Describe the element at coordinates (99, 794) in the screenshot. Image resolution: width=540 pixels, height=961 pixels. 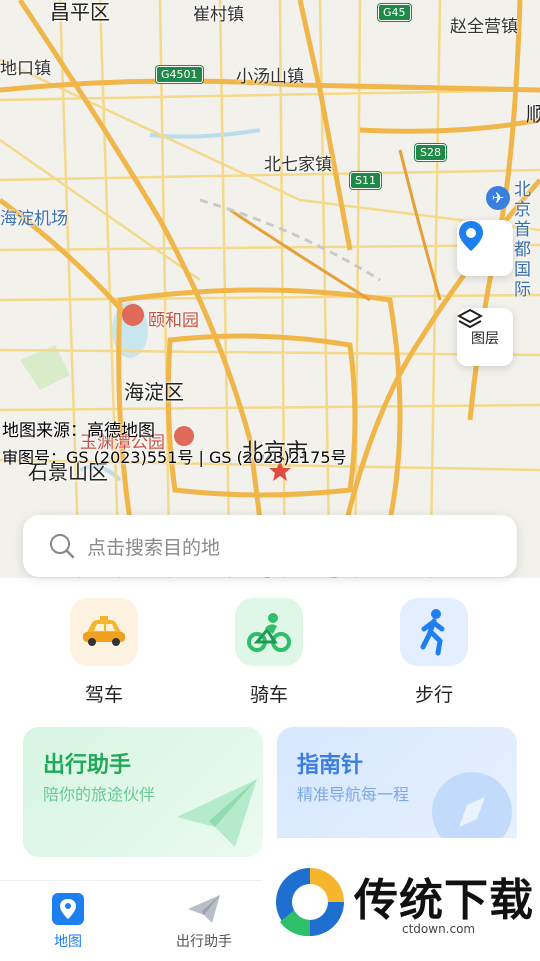
I see `assistant-card-subtitle: 陪你的旅途伙伴` at that location.